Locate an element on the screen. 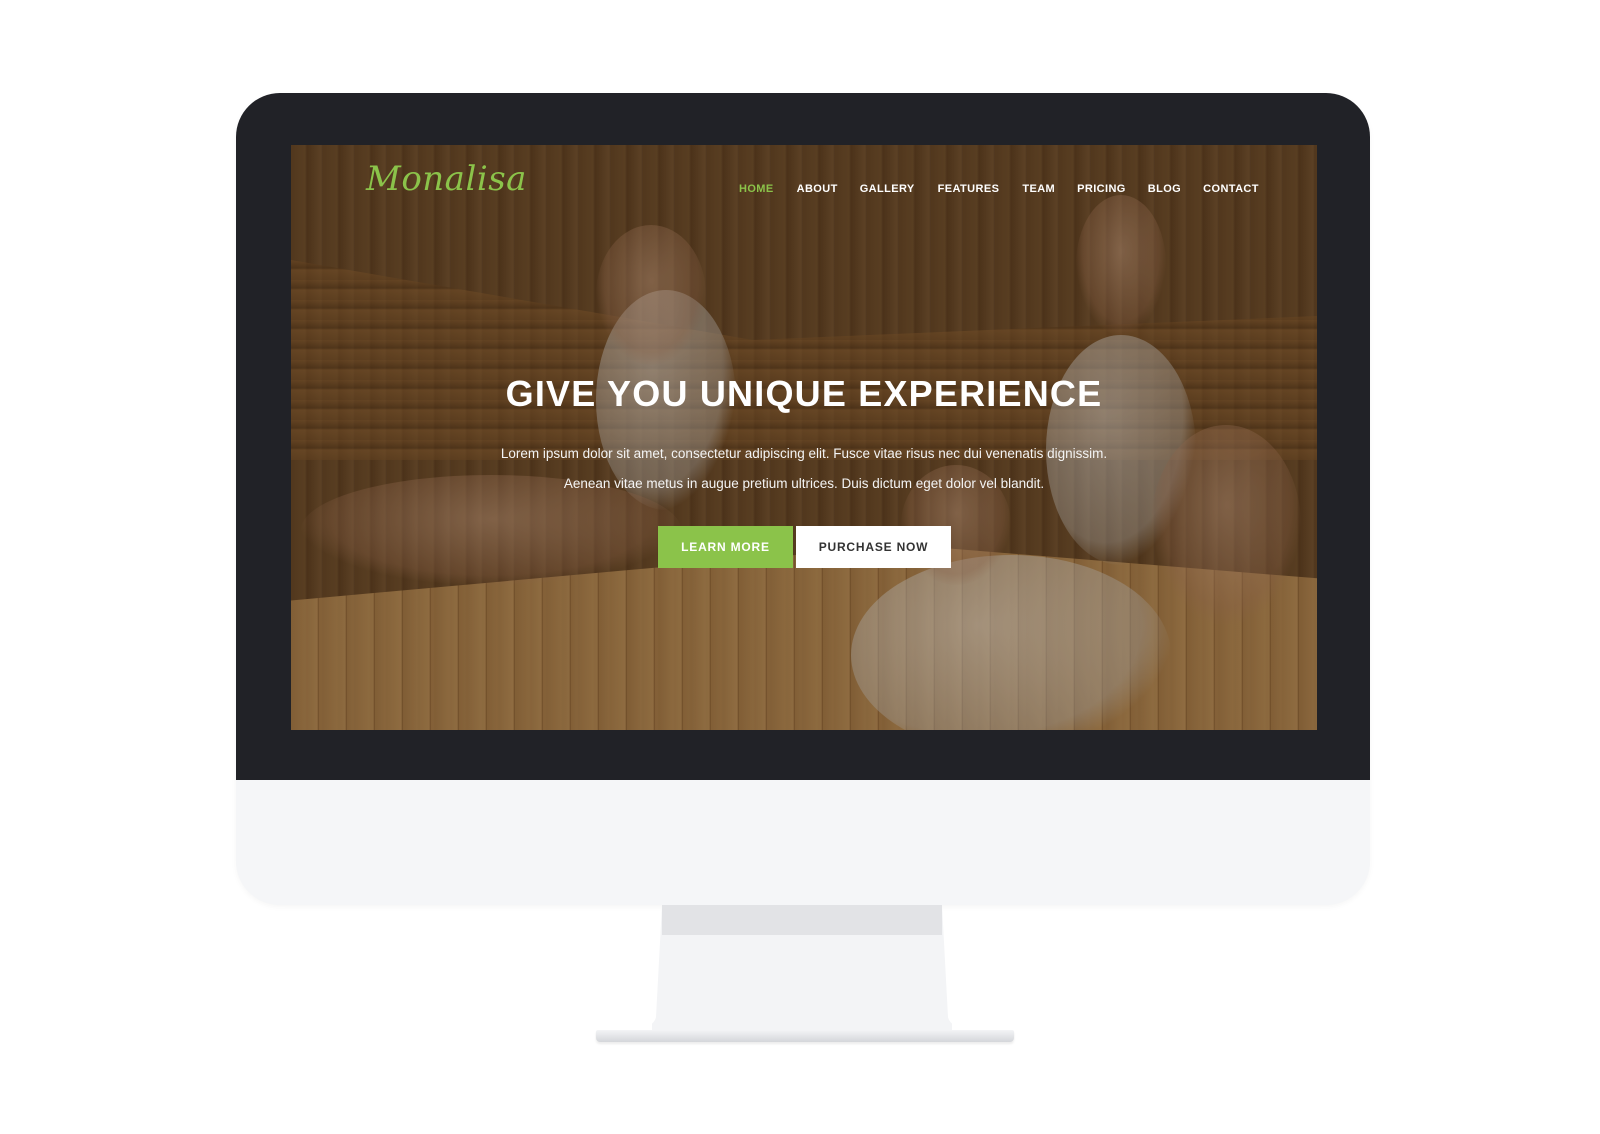  hero-title: GIVE YOU UNIQUE EXPERIENCE is located at coordinates (804, 393).